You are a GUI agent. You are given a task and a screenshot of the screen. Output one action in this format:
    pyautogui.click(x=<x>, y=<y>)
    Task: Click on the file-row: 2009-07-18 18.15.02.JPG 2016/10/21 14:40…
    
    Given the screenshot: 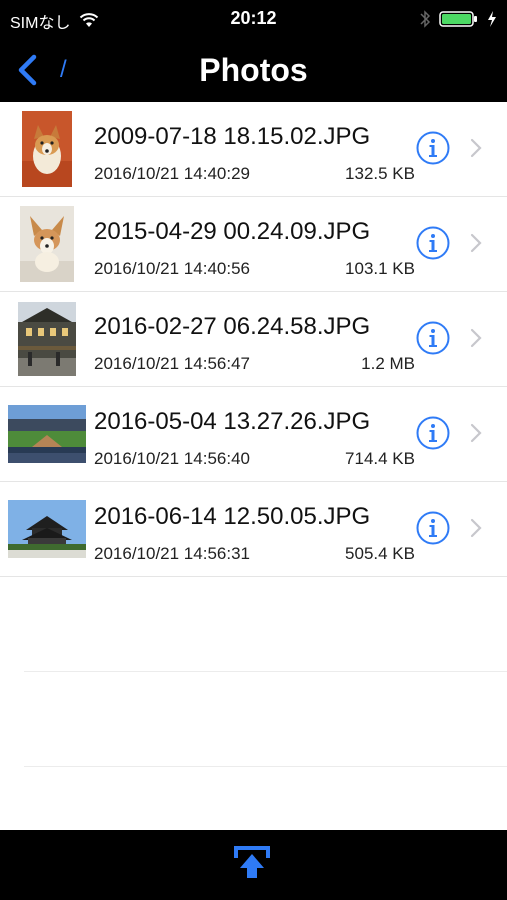 What is the action you would take?
    pyautogui.click(x=253, y=149)
    